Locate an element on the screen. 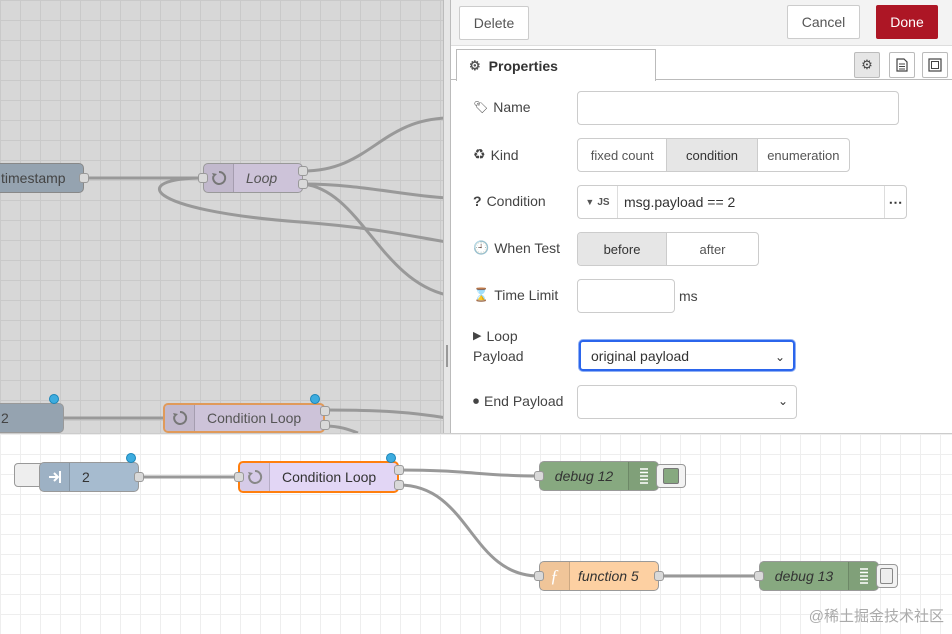 This screenshot has height=634, width=952. arrow-in-icon is located at coordinates (55, 477).